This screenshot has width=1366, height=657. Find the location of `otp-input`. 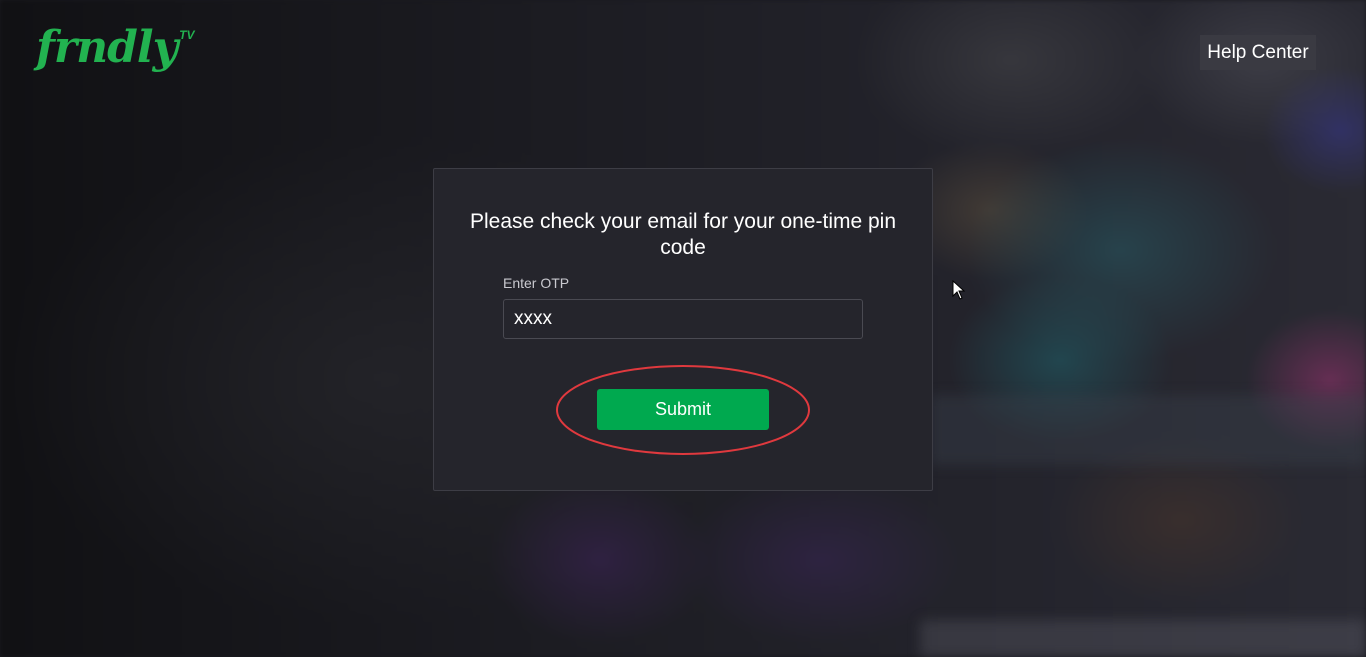

otp-input is located at coordinates (683, 319).